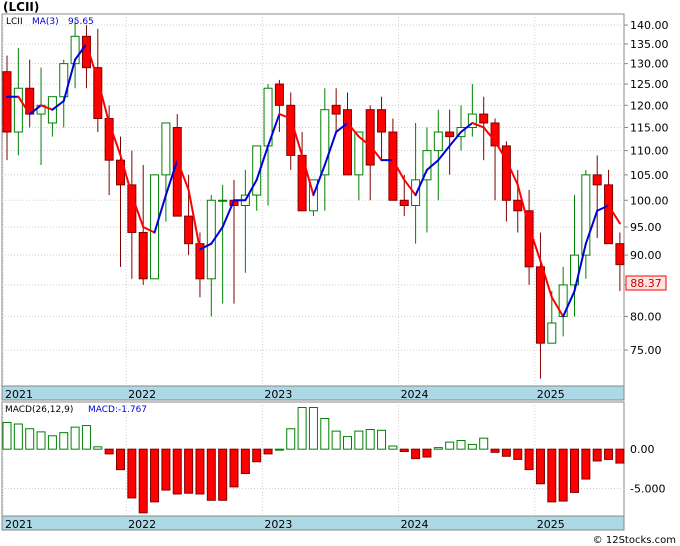 The width and height of the screenshot is (680, 546). What do you see at coordinates (415, 394) in the screenshot?
I see `price-x-label: 2024` at bounding box center [415, 394].